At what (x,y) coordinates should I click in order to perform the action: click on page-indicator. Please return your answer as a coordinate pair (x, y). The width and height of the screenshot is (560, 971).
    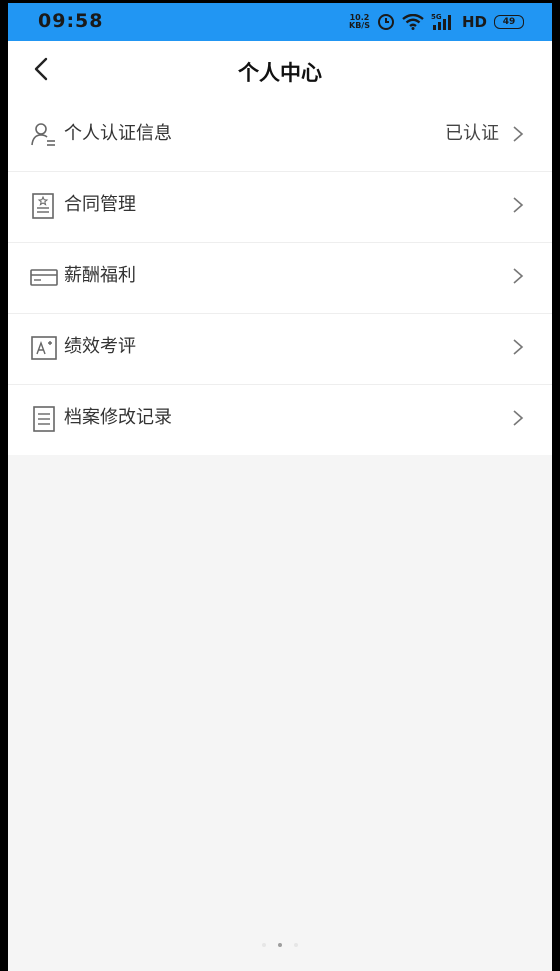
    Looking at the image, I should click on (280, 945).